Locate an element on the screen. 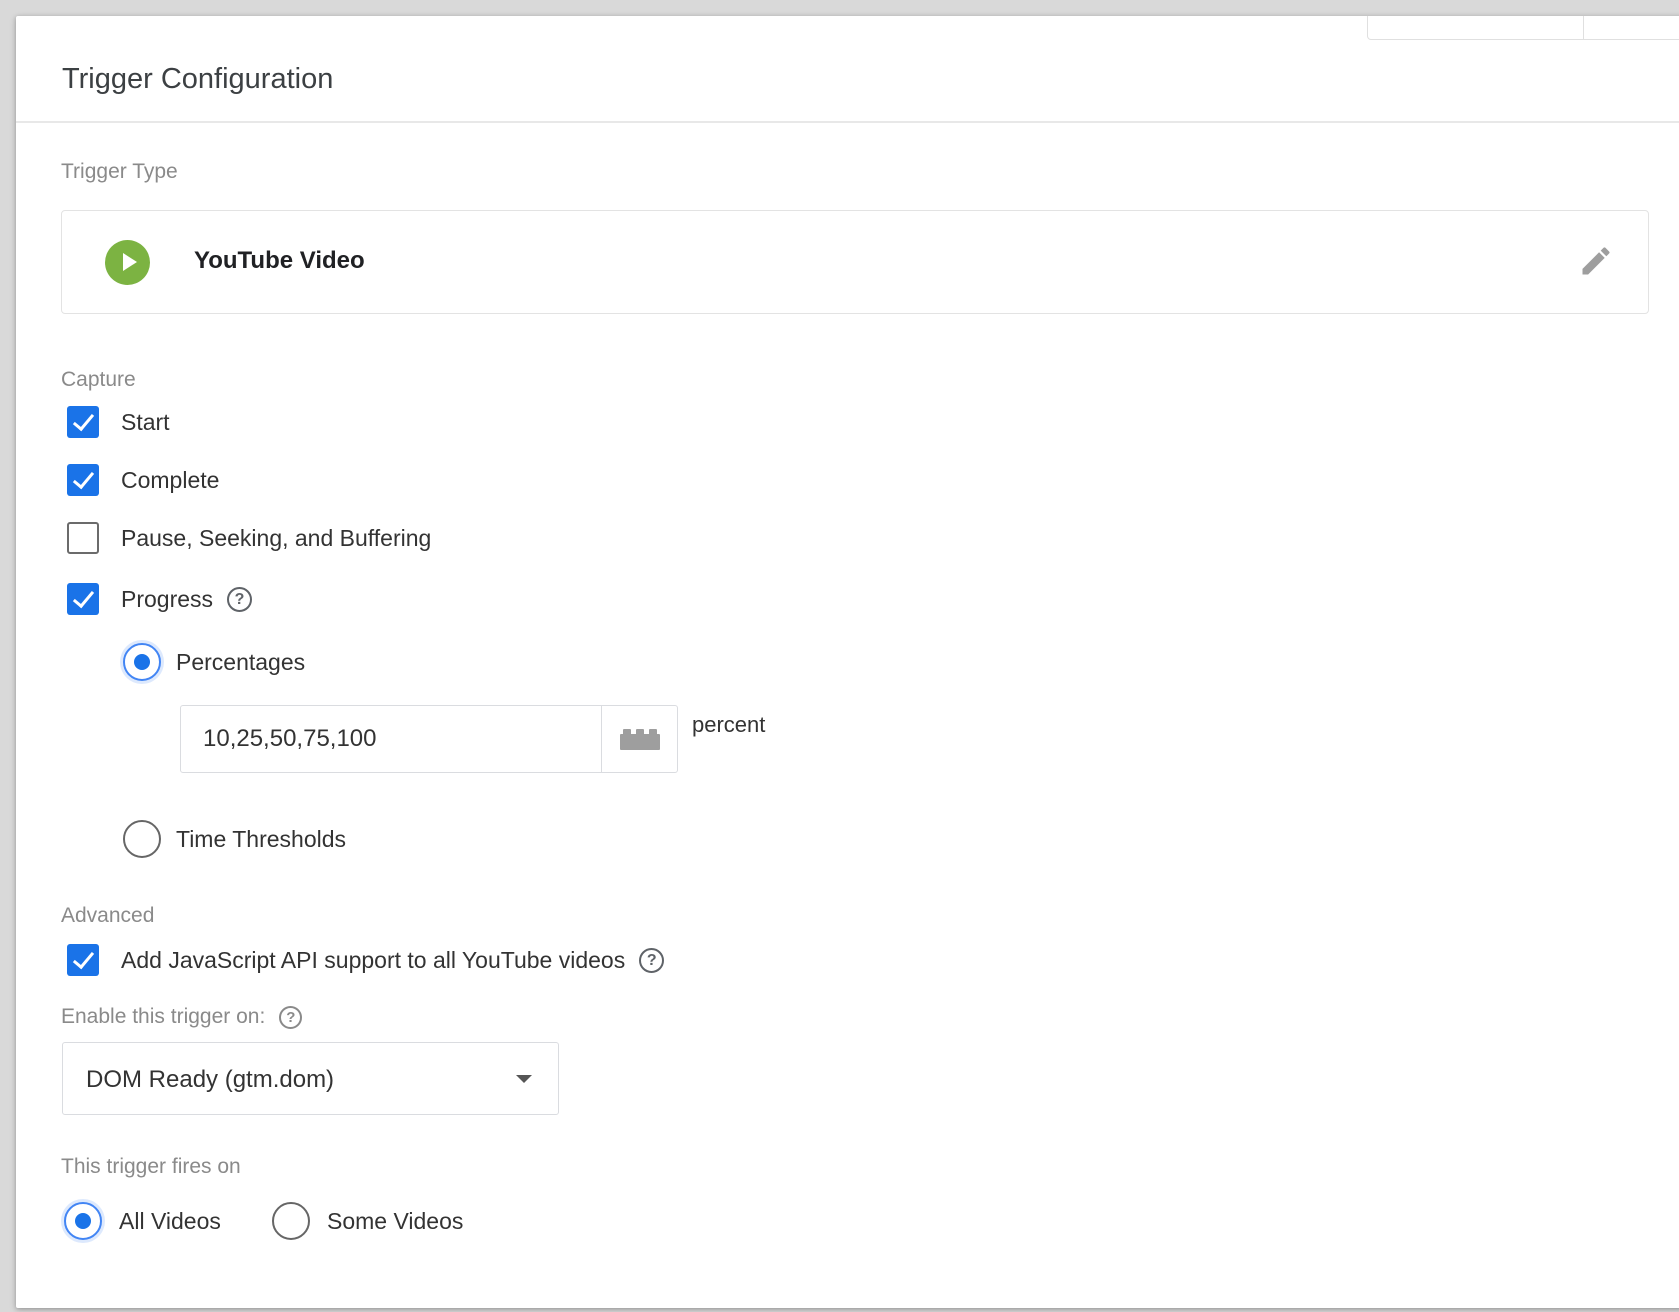 Image resolution: width=1679 pixels, height=1312 pixels. insert-variable-button is located at coordinates (639, 739).